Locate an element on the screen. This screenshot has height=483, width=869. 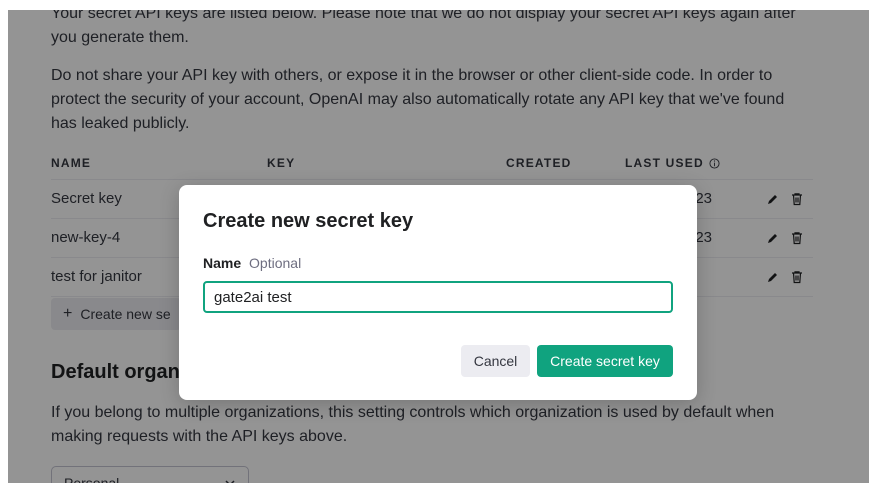
cancel-button: Cancel is located at coordinates (495, 361).